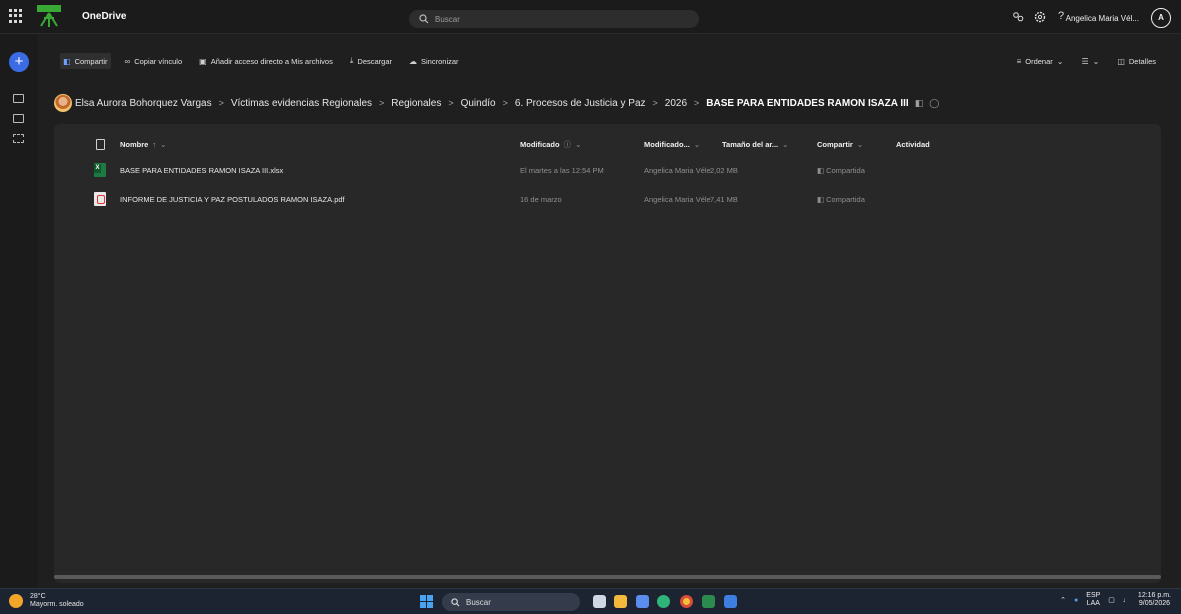 The image size is (1181, 614). Describe the element at coordinates (1063, 600) in the screenshot. I see `chevron-up-icon: ⌃` at that location.